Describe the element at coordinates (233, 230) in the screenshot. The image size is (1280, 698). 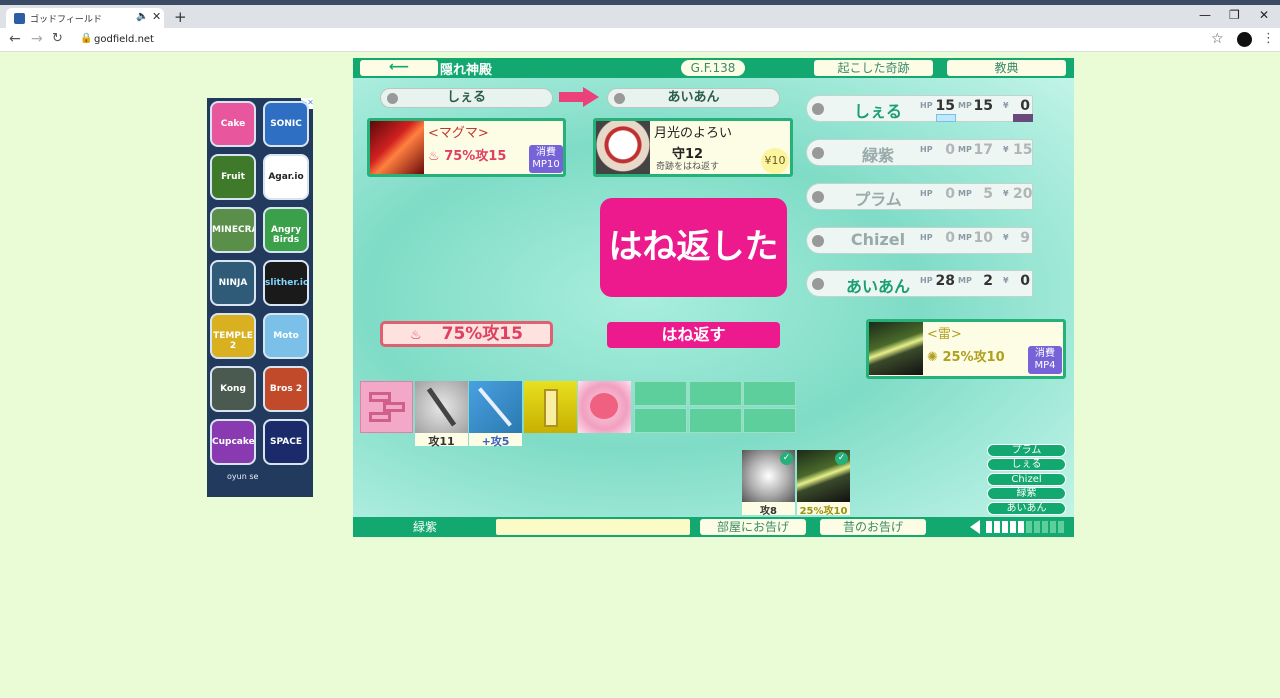
I see `ad-game-icon: MINECRAFT` at that location.